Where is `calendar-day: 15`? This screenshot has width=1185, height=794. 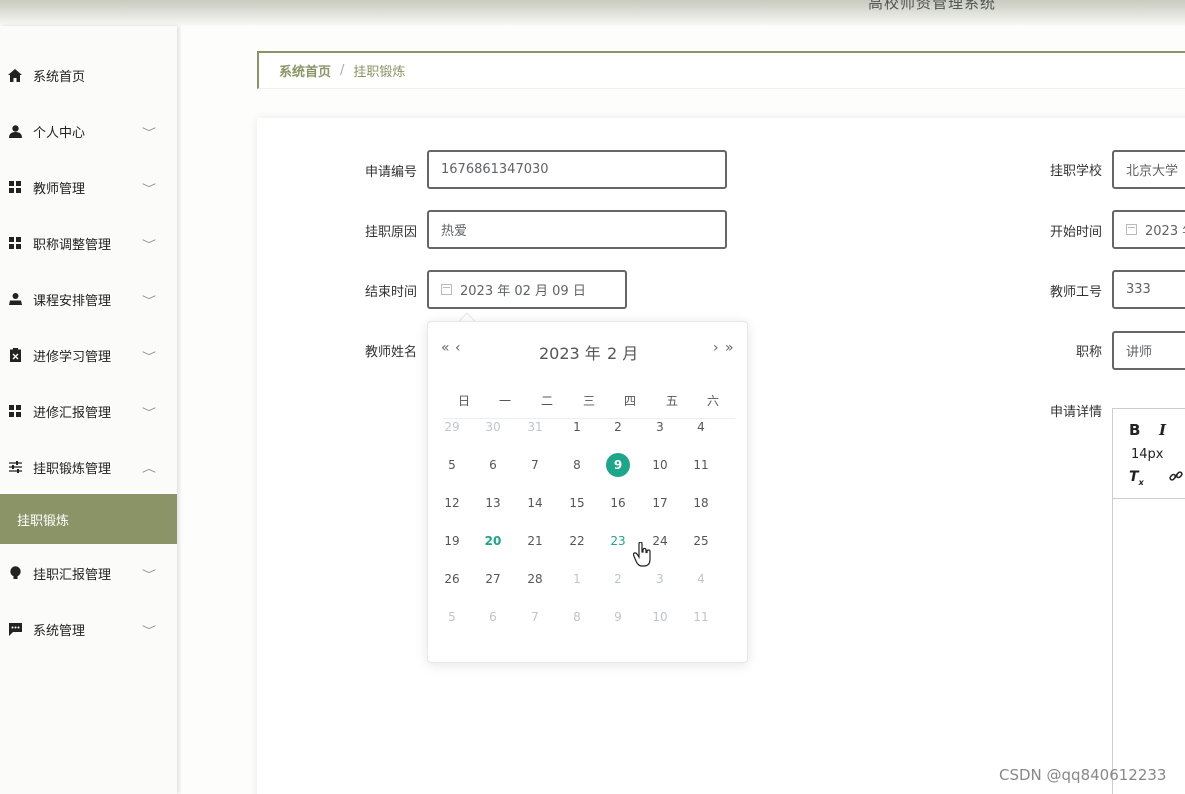 calendar-day: 15 is located at coordinates (577, 503).